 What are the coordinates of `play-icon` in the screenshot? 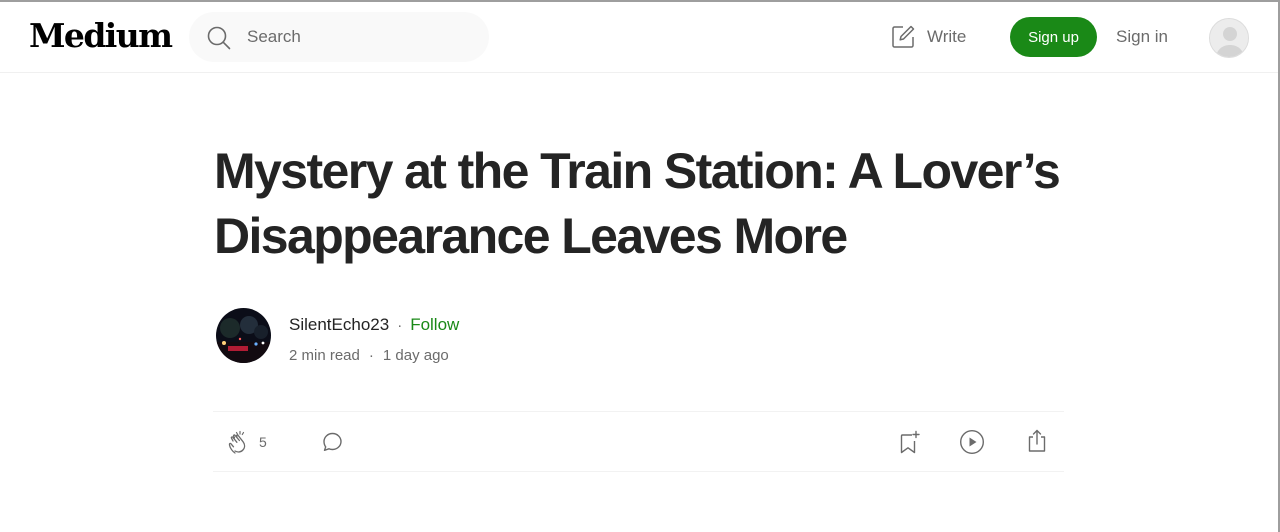 It's located at (972, 442).